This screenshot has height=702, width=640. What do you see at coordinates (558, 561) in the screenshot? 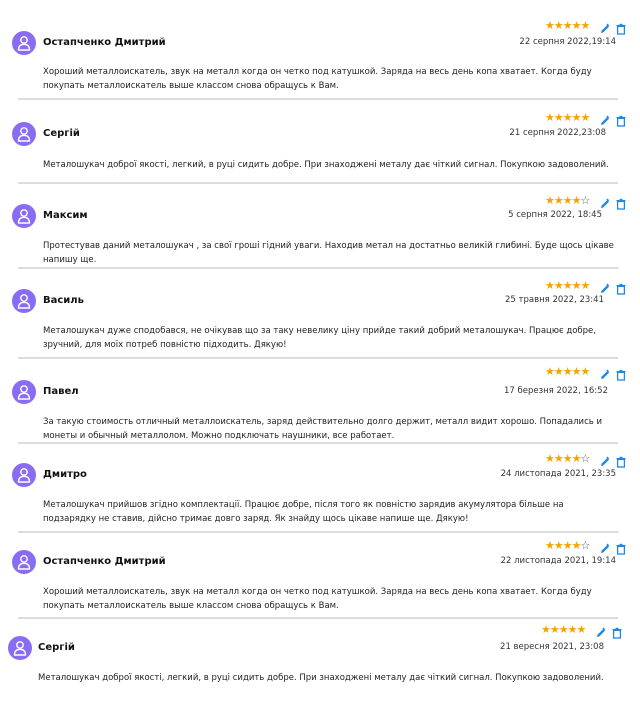
I see `review-date: 22 листопада 2021, 19:14` at bounding box center [558, 561].